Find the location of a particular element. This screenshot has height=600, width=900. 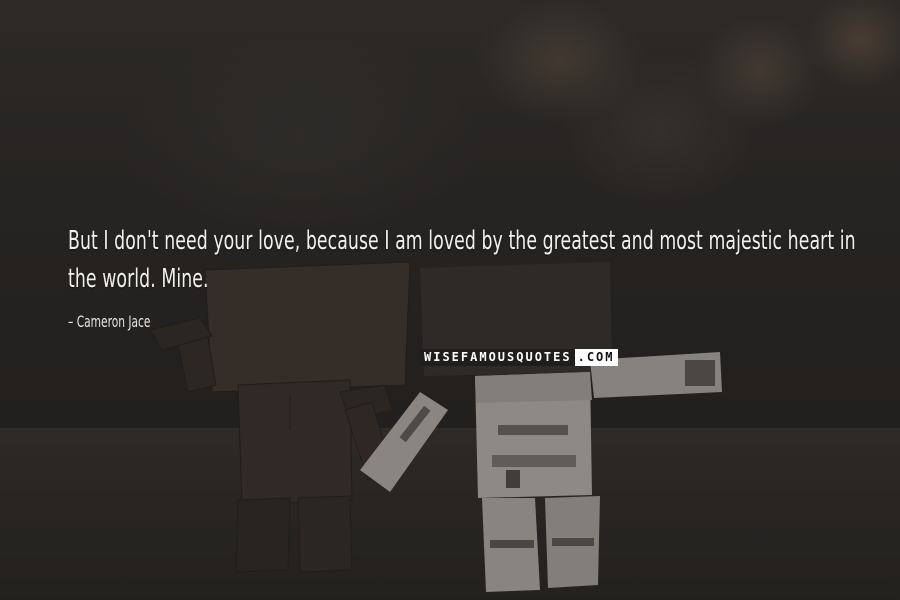

watermark-brand: WISEFAMOUSQUOTES is located at coordinates (497, 357).